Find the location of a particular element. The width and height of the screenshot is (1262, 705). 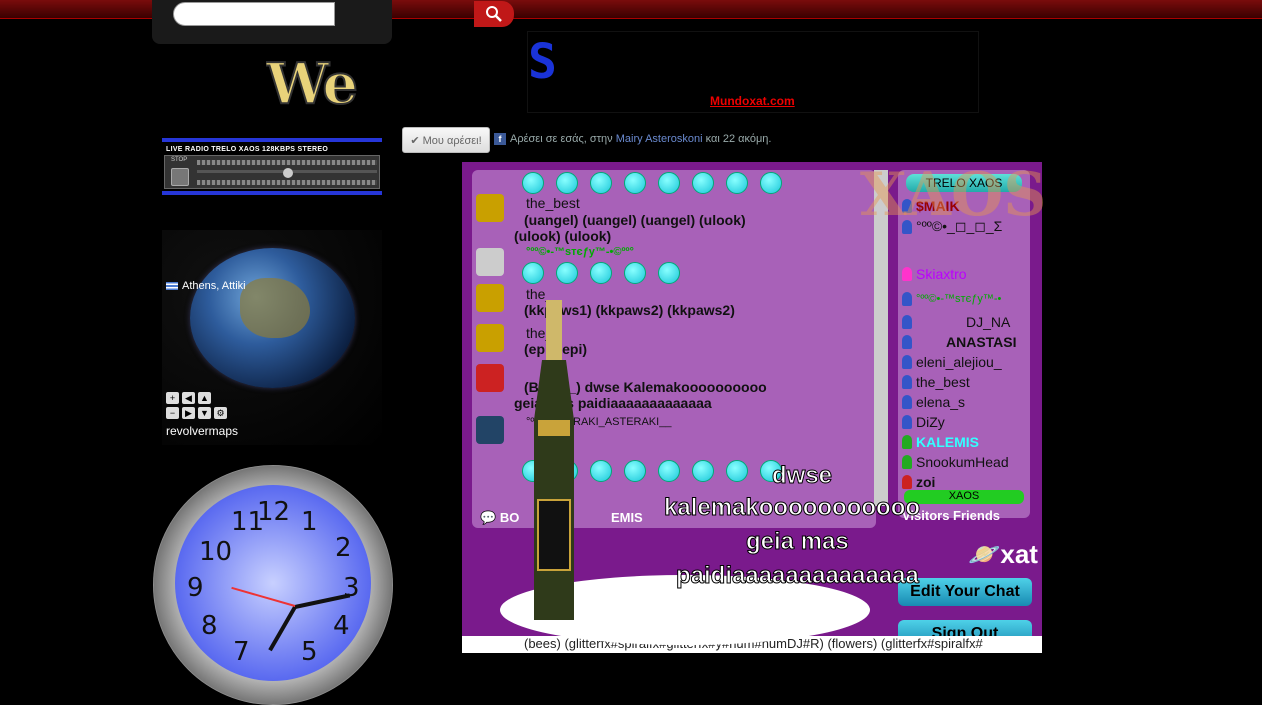

user-row: Skiaxtro is located at coordinates (934, 274).